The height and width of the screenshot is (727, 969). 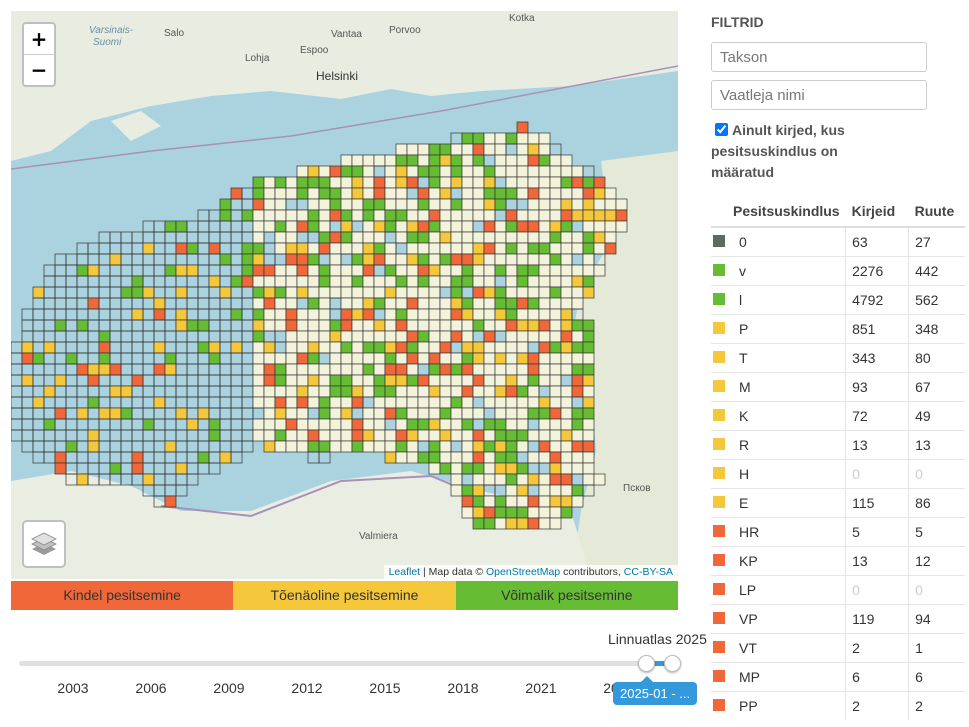 I want to click on swatch, so click(x=719, y=502).